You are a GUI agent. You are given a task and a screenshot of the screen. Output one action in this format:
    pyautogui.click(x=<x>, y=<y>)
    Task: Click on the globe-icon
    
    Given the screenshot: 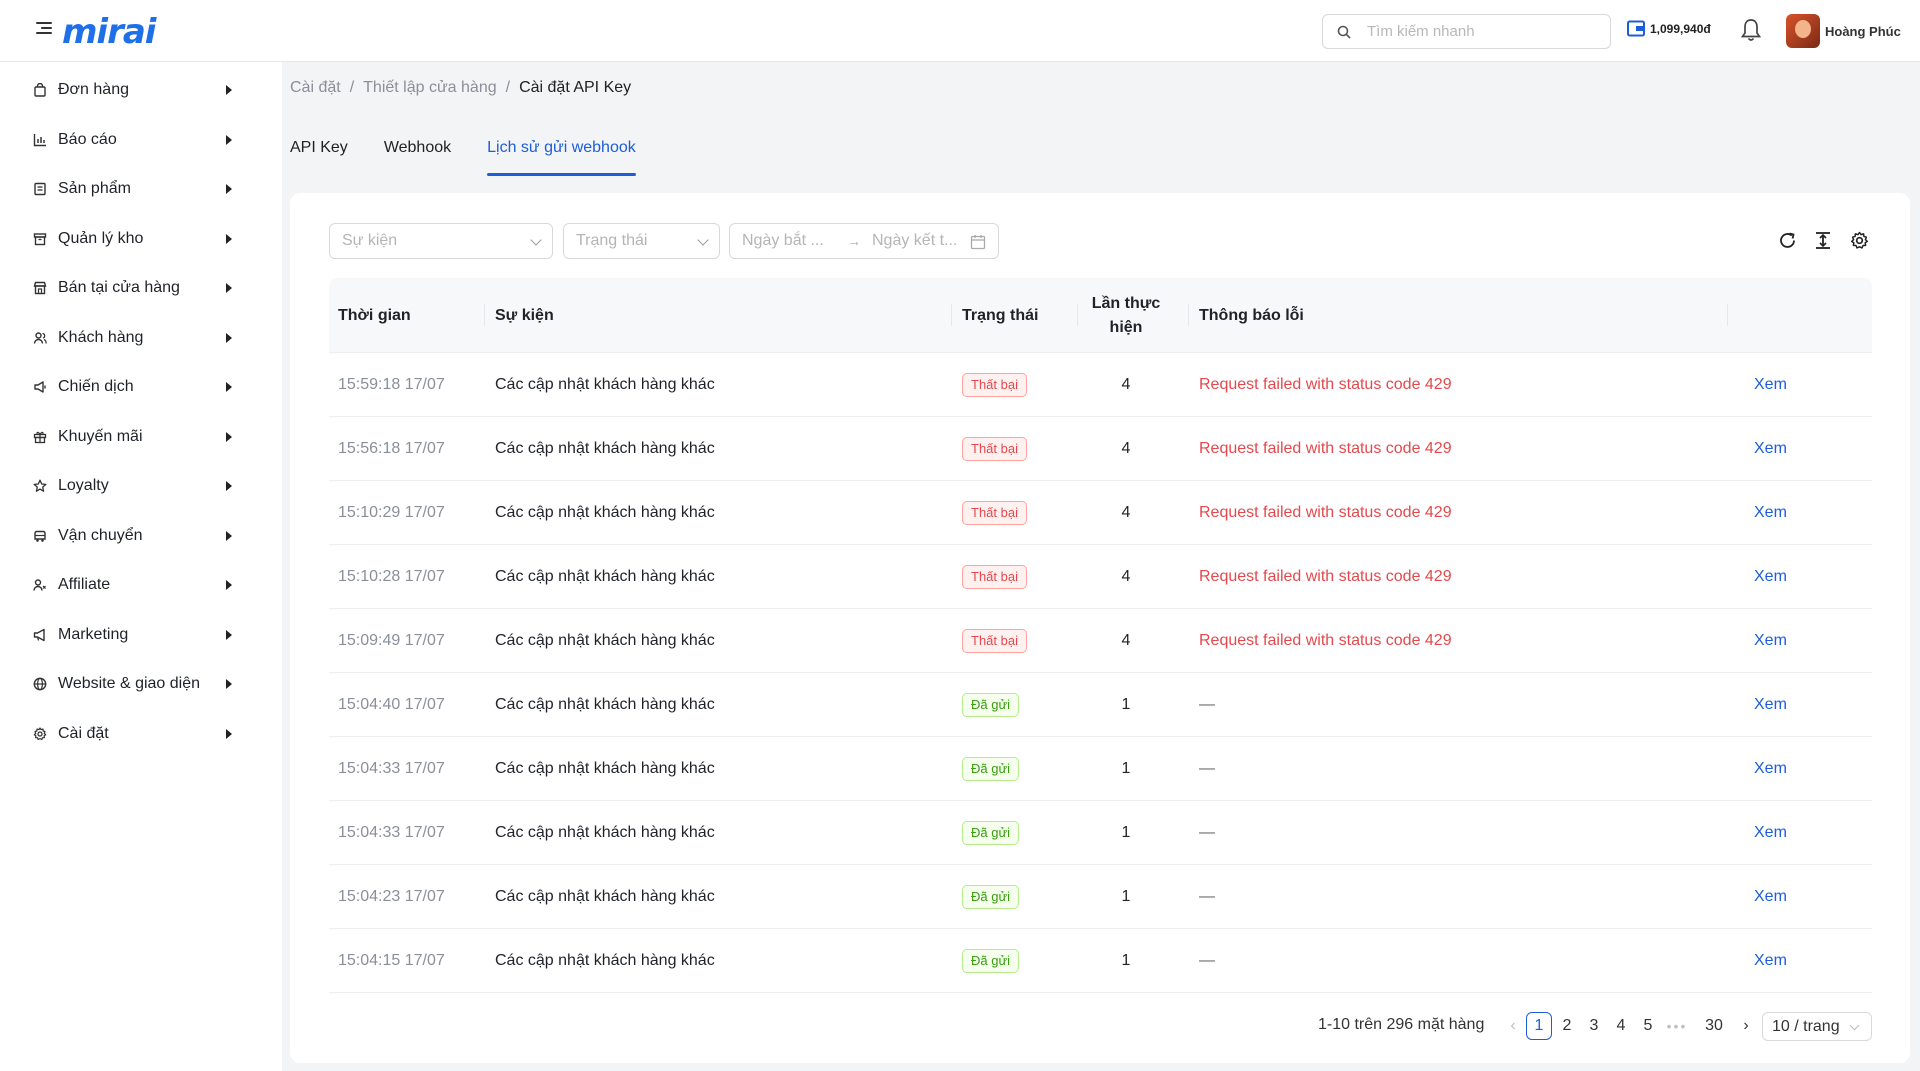 What is the action you would take?
    pyautogui.click(x=40, y=684)
    